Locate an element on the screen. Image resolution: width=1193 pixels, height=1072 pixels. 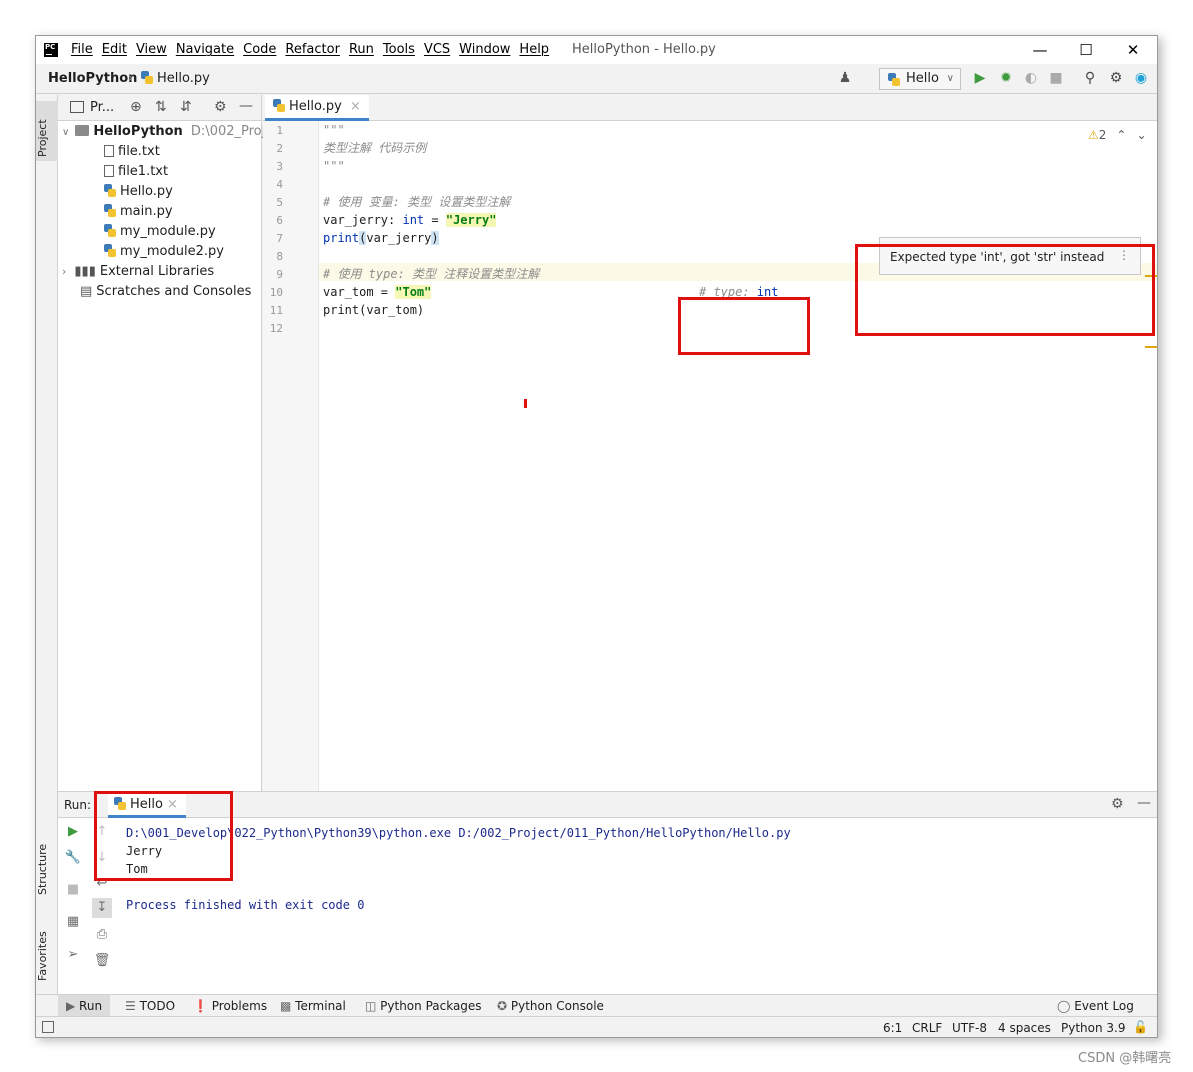
menu-navigate: Navigate is located at coordinates (205, 49).